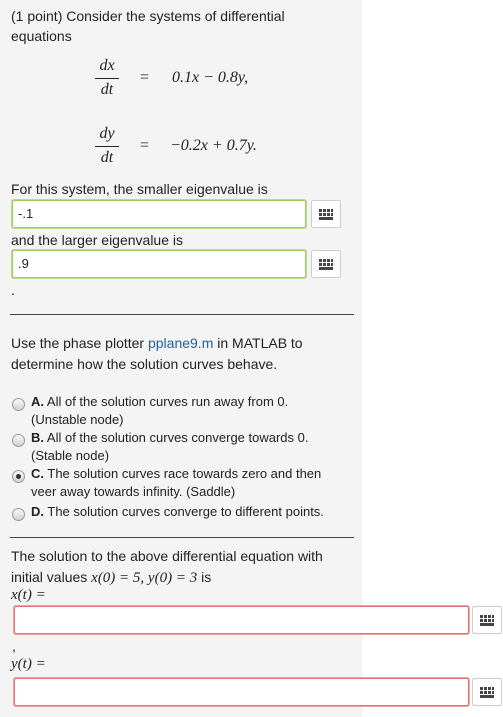  Describe the element at coordinates (18, 514) in the screenshot. I see `option-d-radio` at that location.